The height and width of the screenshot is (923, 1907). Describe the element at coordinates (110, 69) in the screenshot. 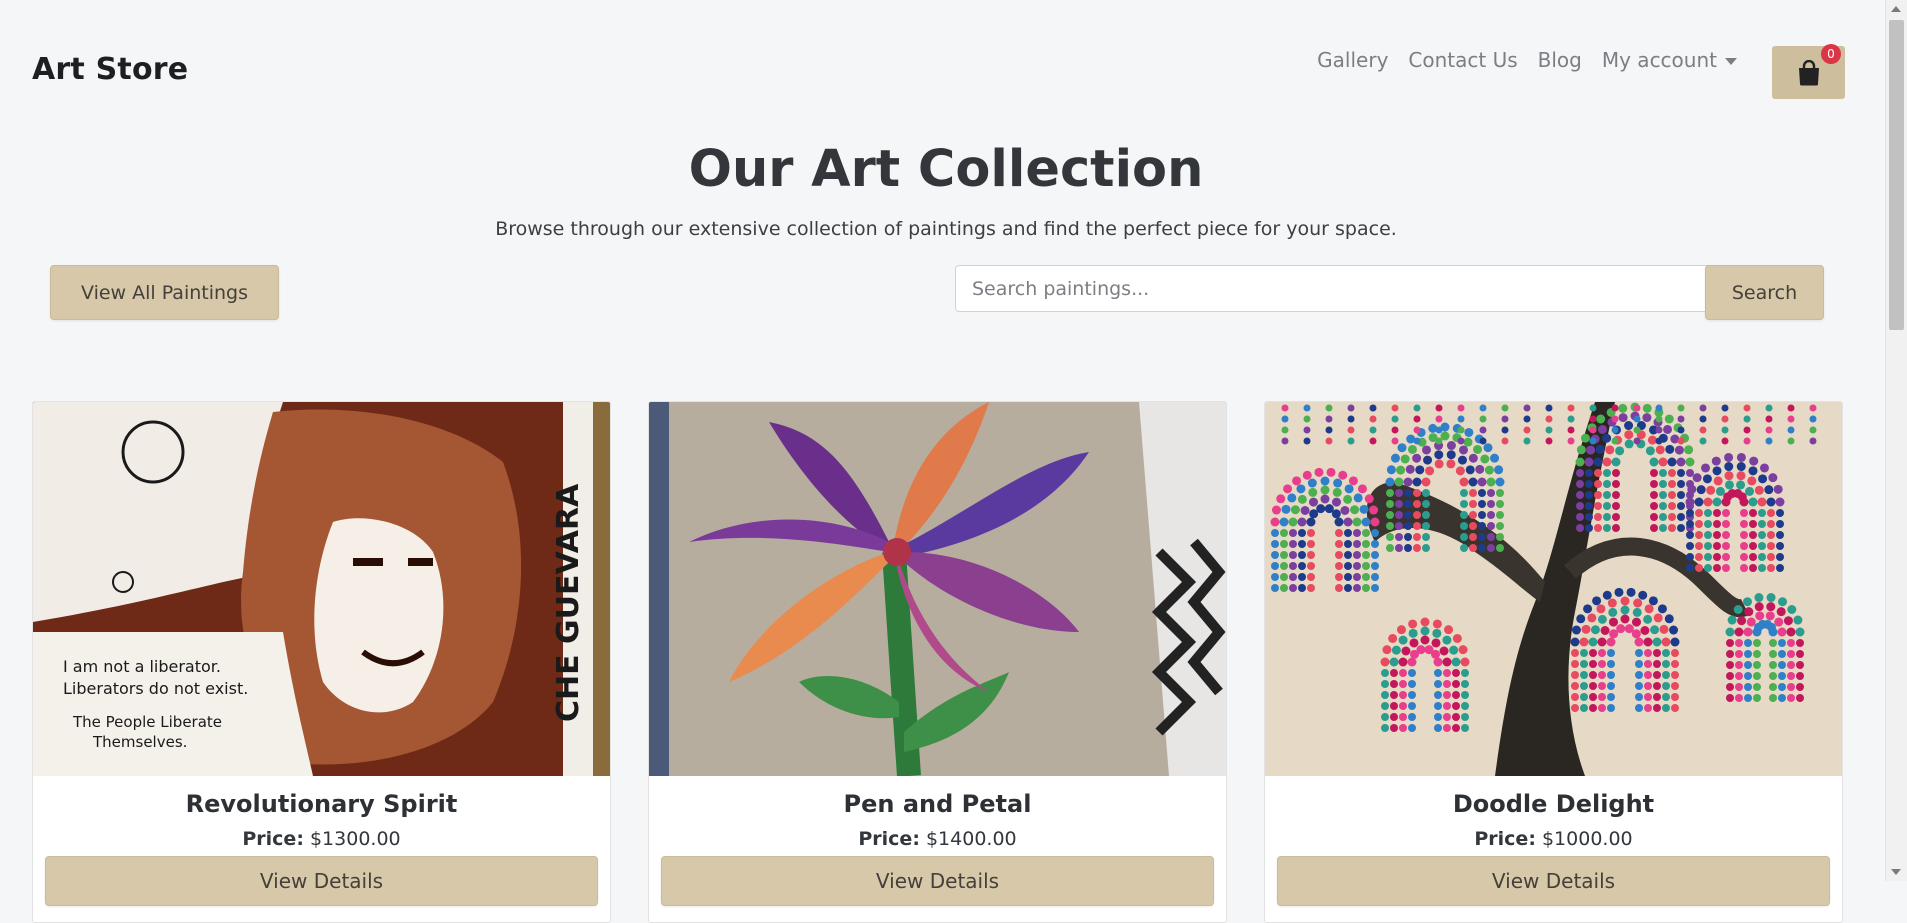

I see `brand-logo: Art Store` at that location.